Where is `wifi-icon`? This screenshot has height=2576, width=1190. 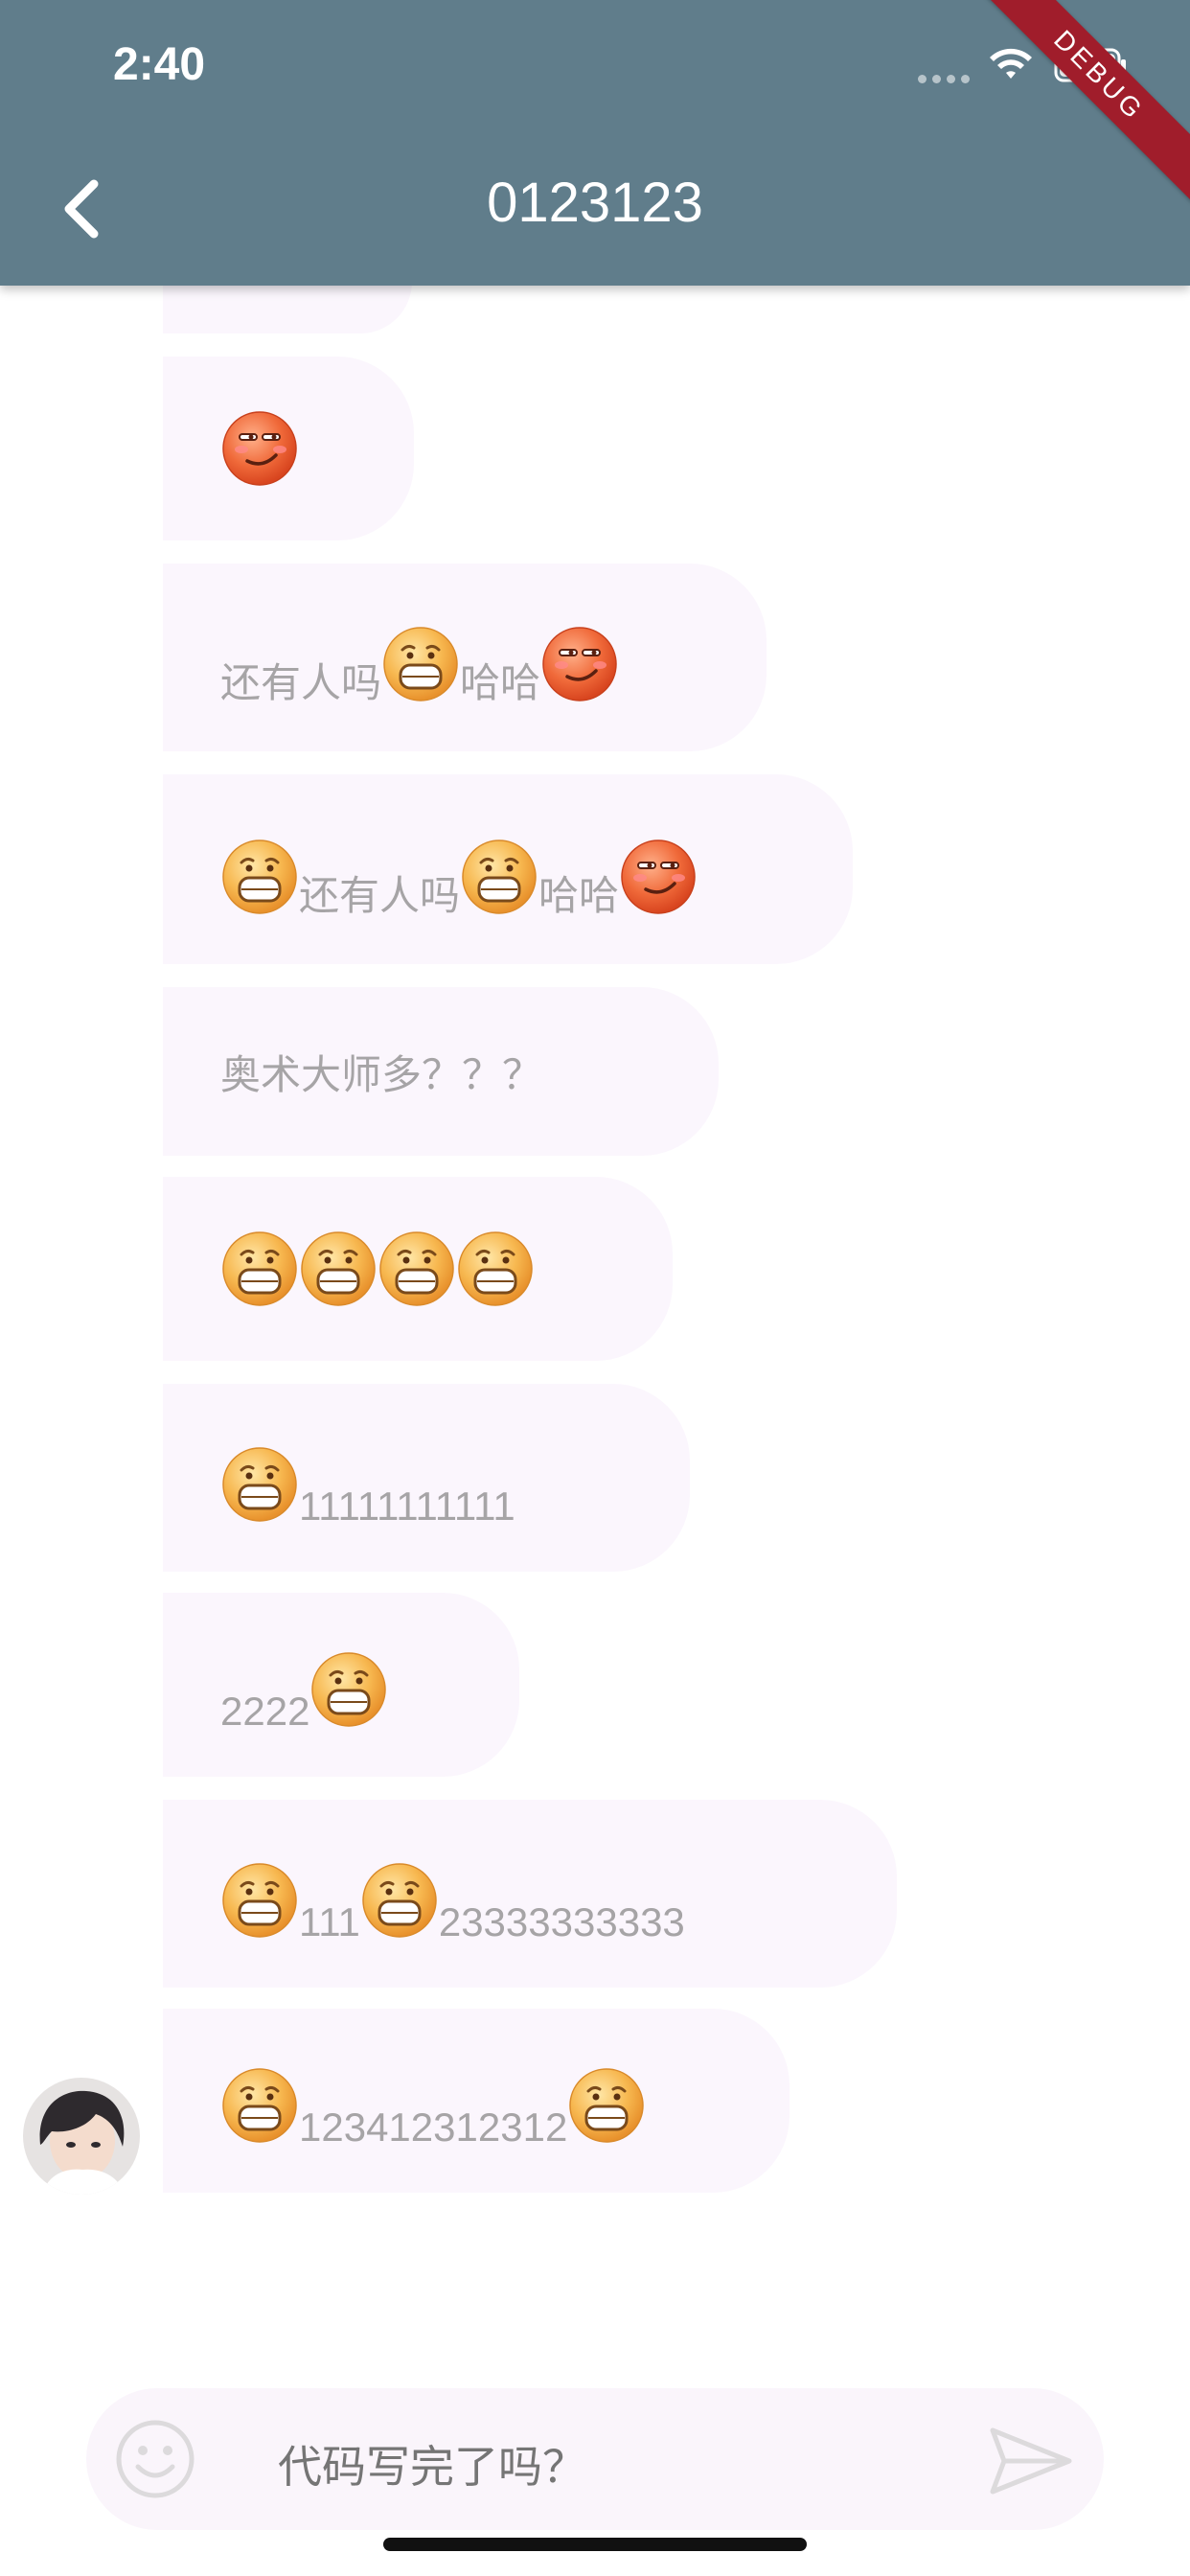
wifi-icon is located at coordinates (1011, 63).